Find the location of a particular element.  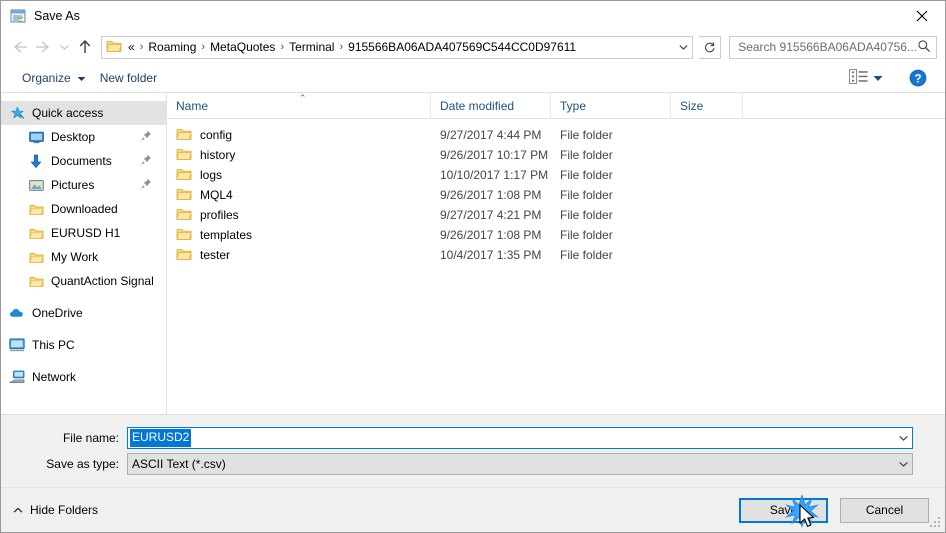

file-name-chevron-down-icon is located at coordinates (903, 438).